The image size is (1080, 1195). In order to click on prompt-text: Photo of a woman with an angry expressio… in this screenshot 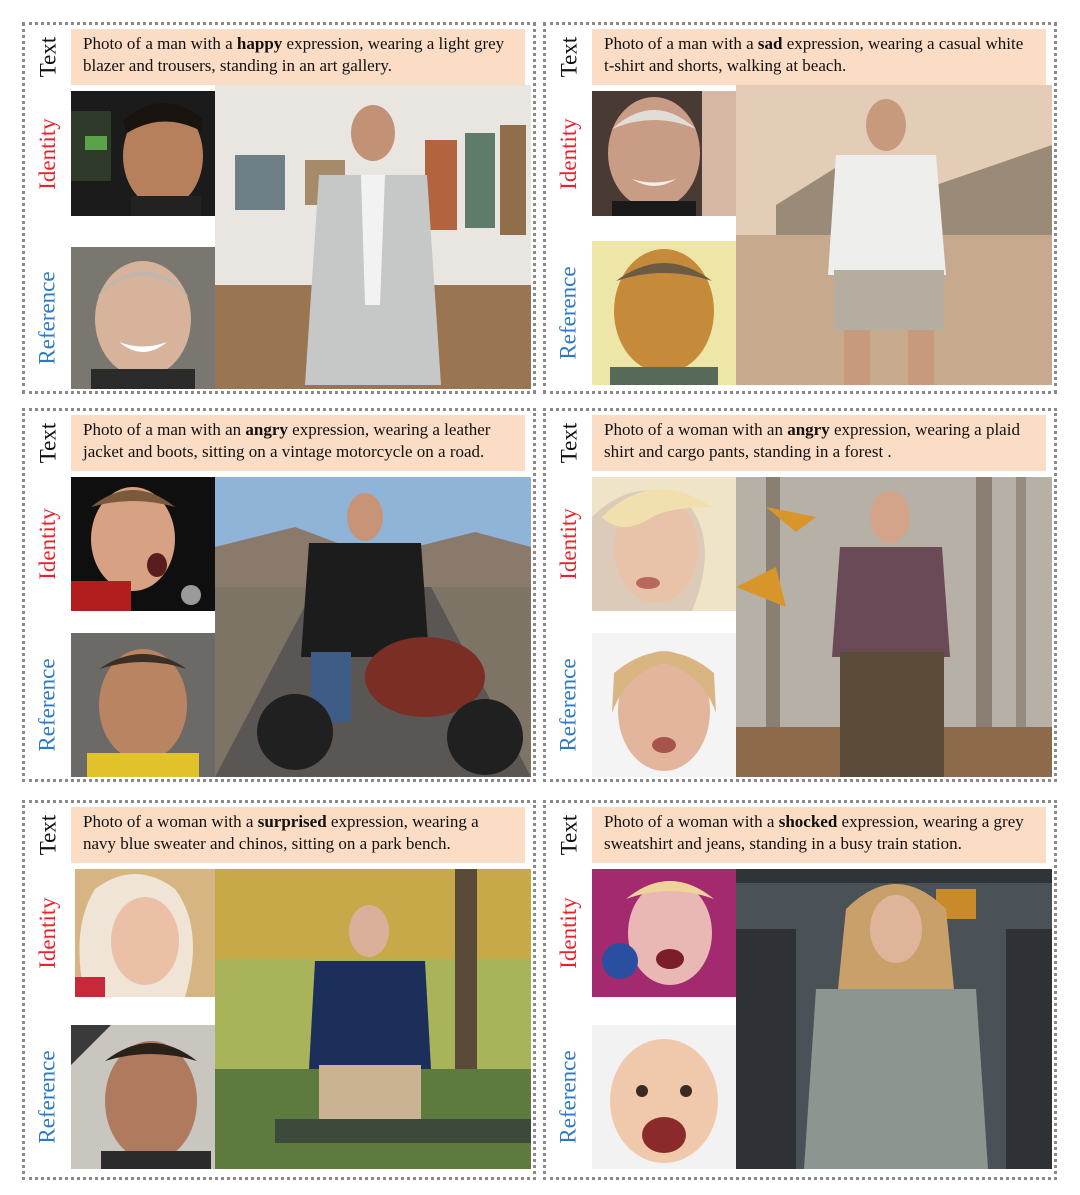, I will do `click(819, 443)`.